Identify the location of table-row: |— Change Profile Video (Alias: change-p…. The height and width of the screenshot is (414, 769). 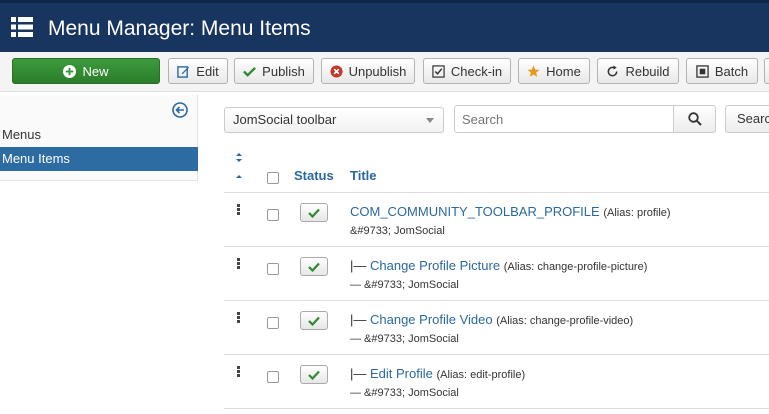
(496, 328).